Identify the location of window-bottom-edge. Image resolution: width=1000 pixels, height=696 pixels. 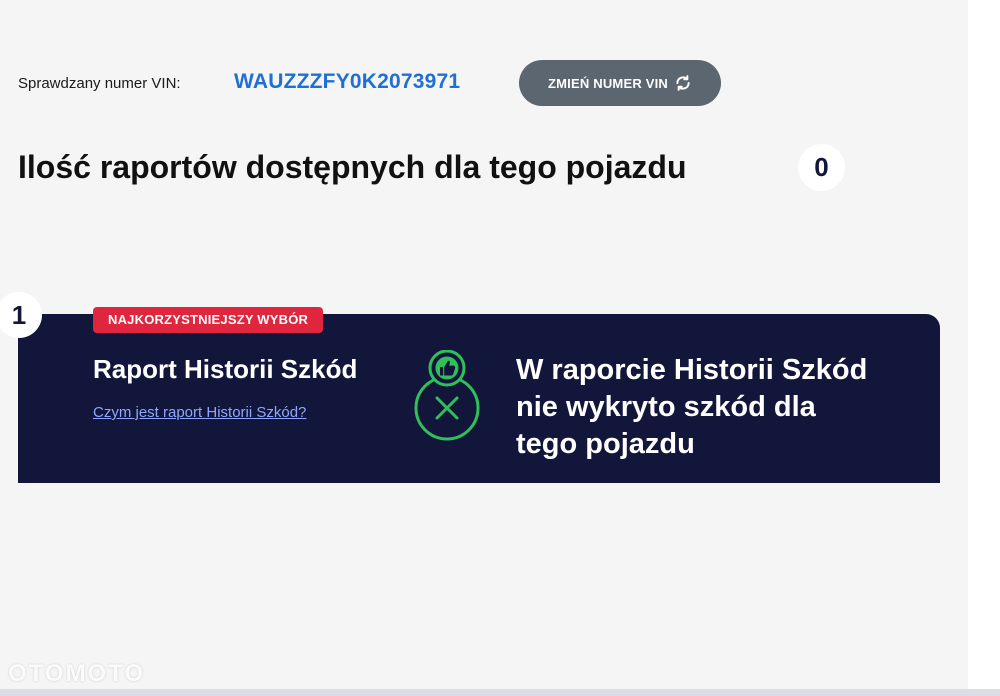
(500, 692).